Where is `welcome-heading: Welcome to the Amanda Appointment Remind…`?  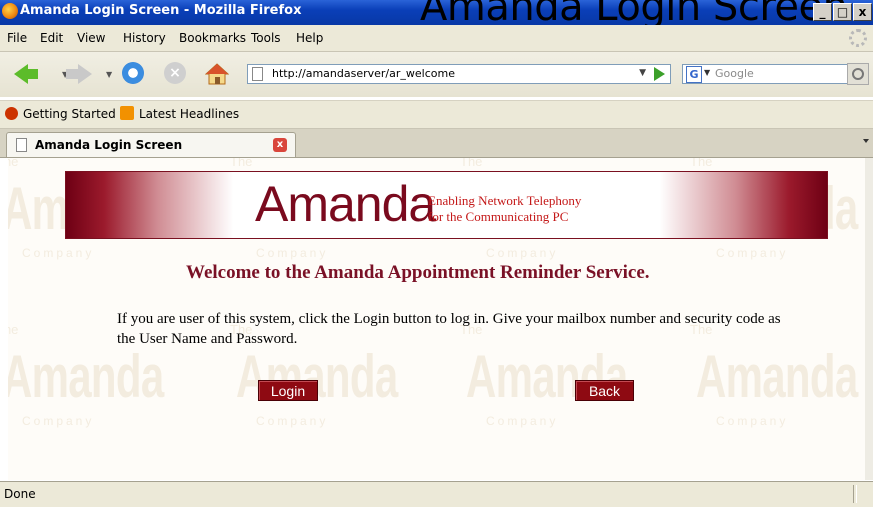
welcome-heading: Welcome to the Amanda Appointment Remind… is located at coordinates (418, 272).